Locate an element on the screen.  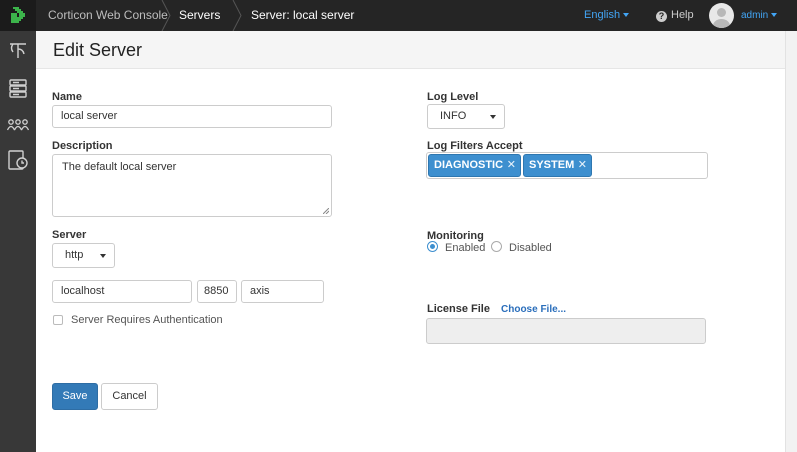
avatar is located at coordinates (721, 15).